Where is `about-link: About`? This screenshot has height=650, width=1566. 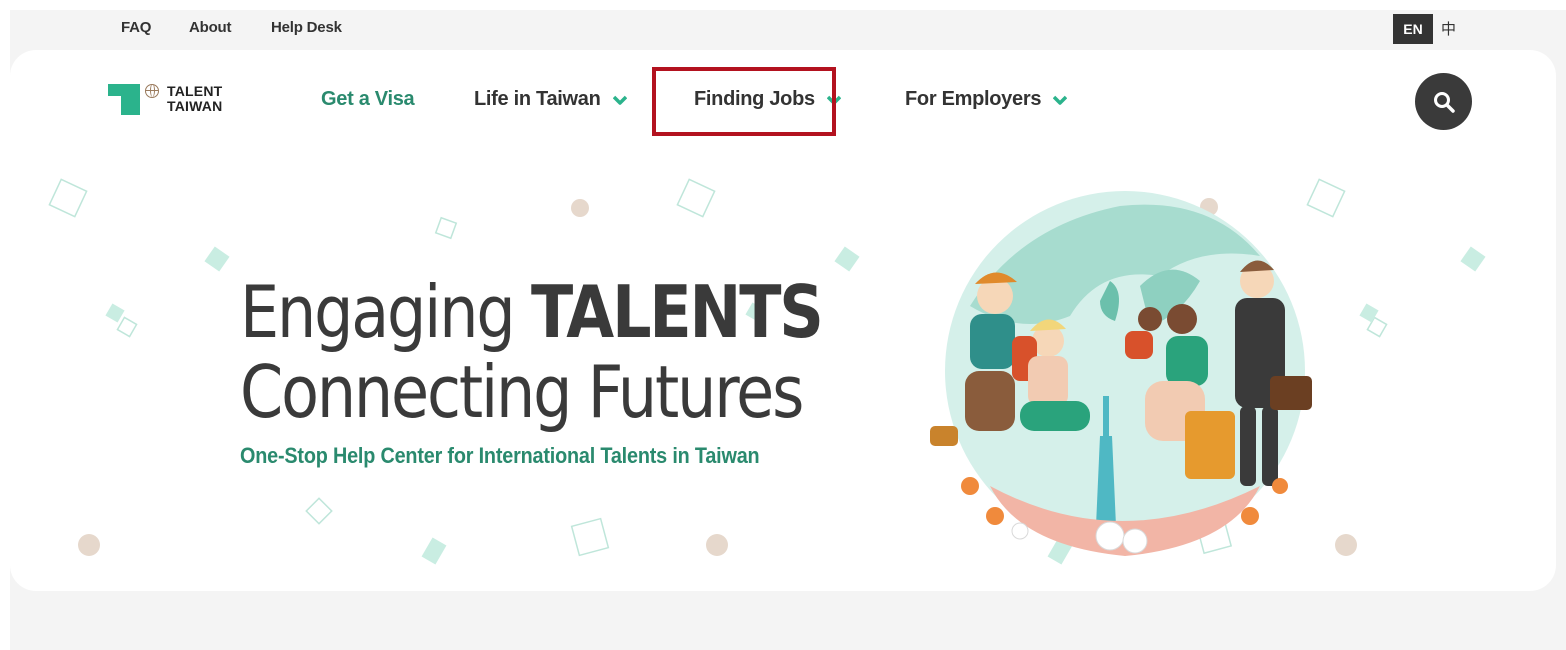 about-link: About is located at coordinates (210, 27).